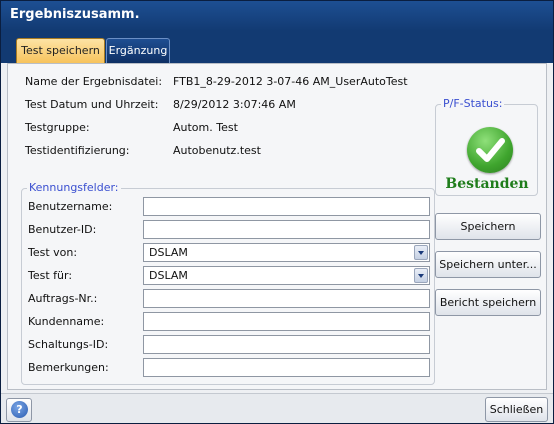 The height and width of the screenshot is (424, 554). What do you see at coordinates (487, 184) in the screenshot?
I see `pf-status-result: Bestanden` at bounding box center [487, 184].